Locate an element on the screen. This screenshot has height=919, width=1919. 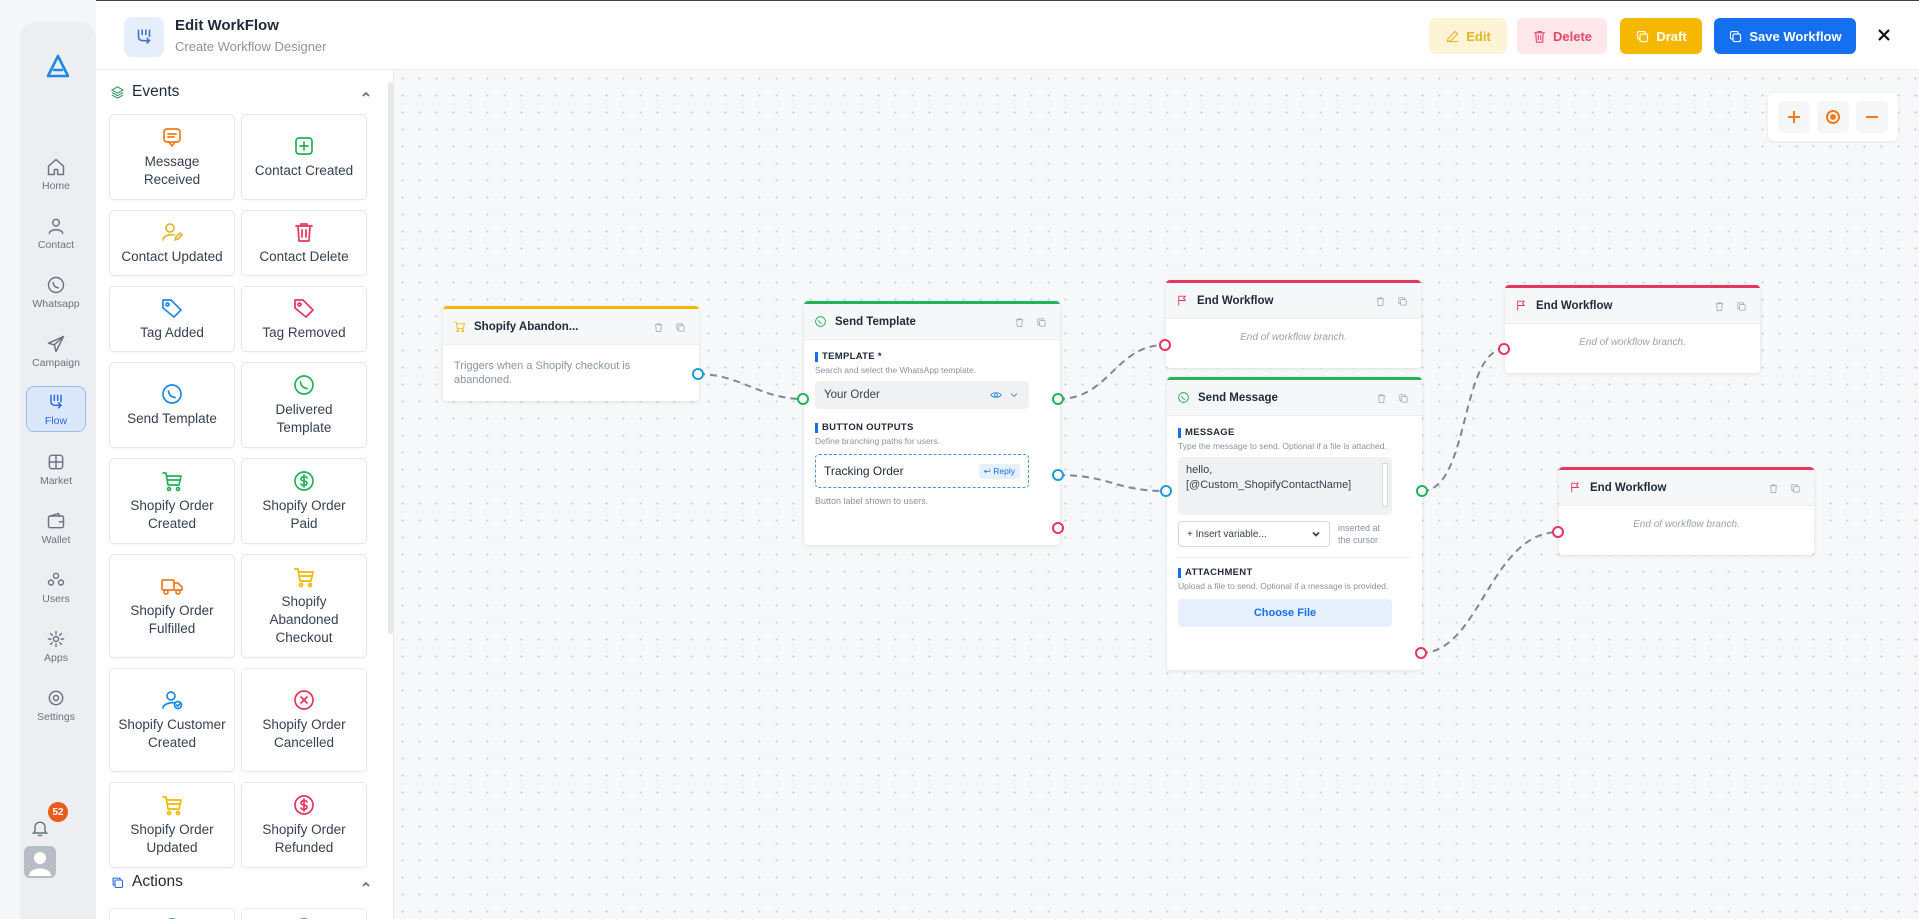
message-input-port is located at coordinates (1166, 491).